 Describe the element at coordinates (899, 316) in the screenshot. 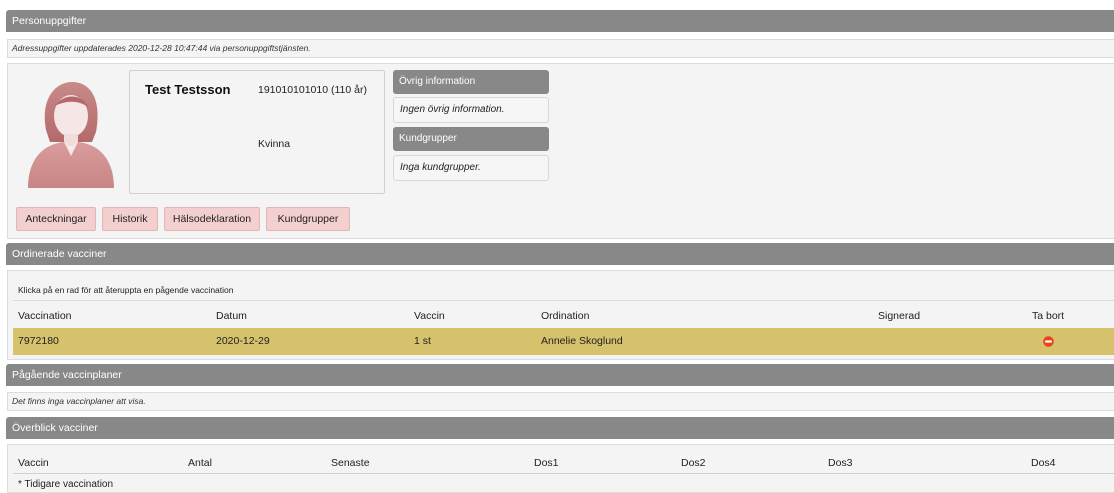

I see `col-signerad: Signerad` at that location.